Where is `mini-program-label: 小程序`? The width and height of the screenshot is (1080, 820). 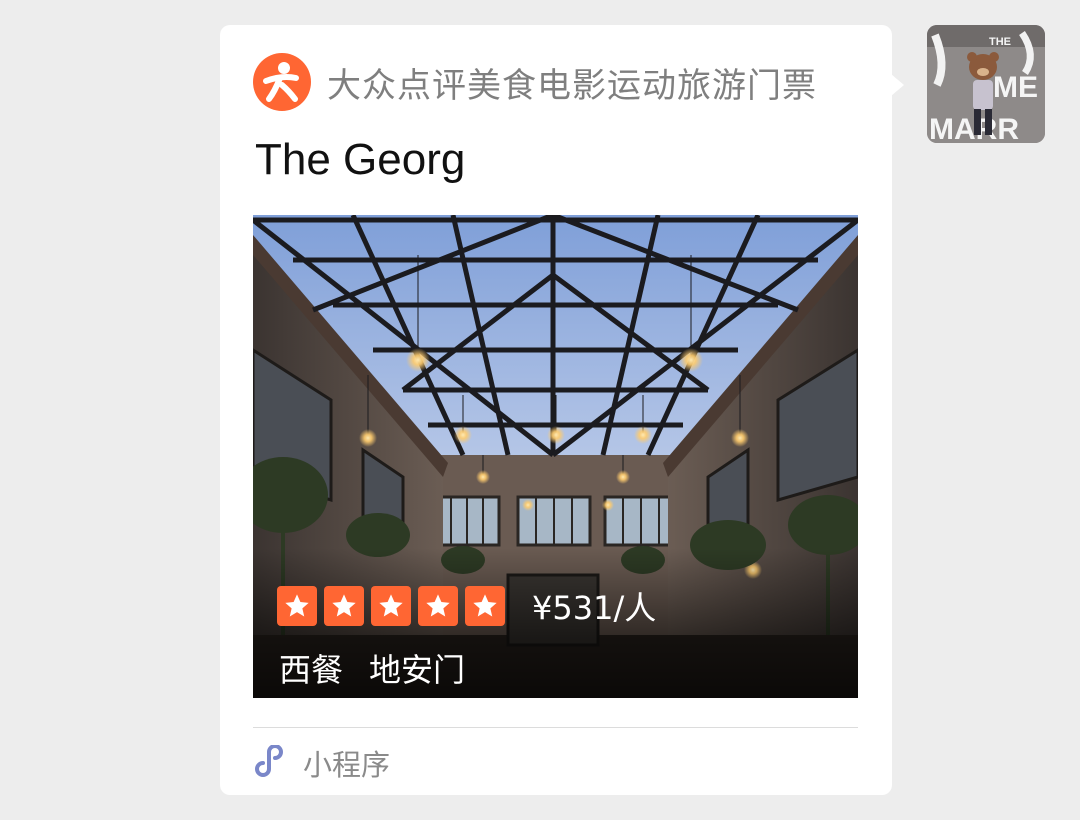
mini-program-label: 小程序 is located at coordinates (347, 765).